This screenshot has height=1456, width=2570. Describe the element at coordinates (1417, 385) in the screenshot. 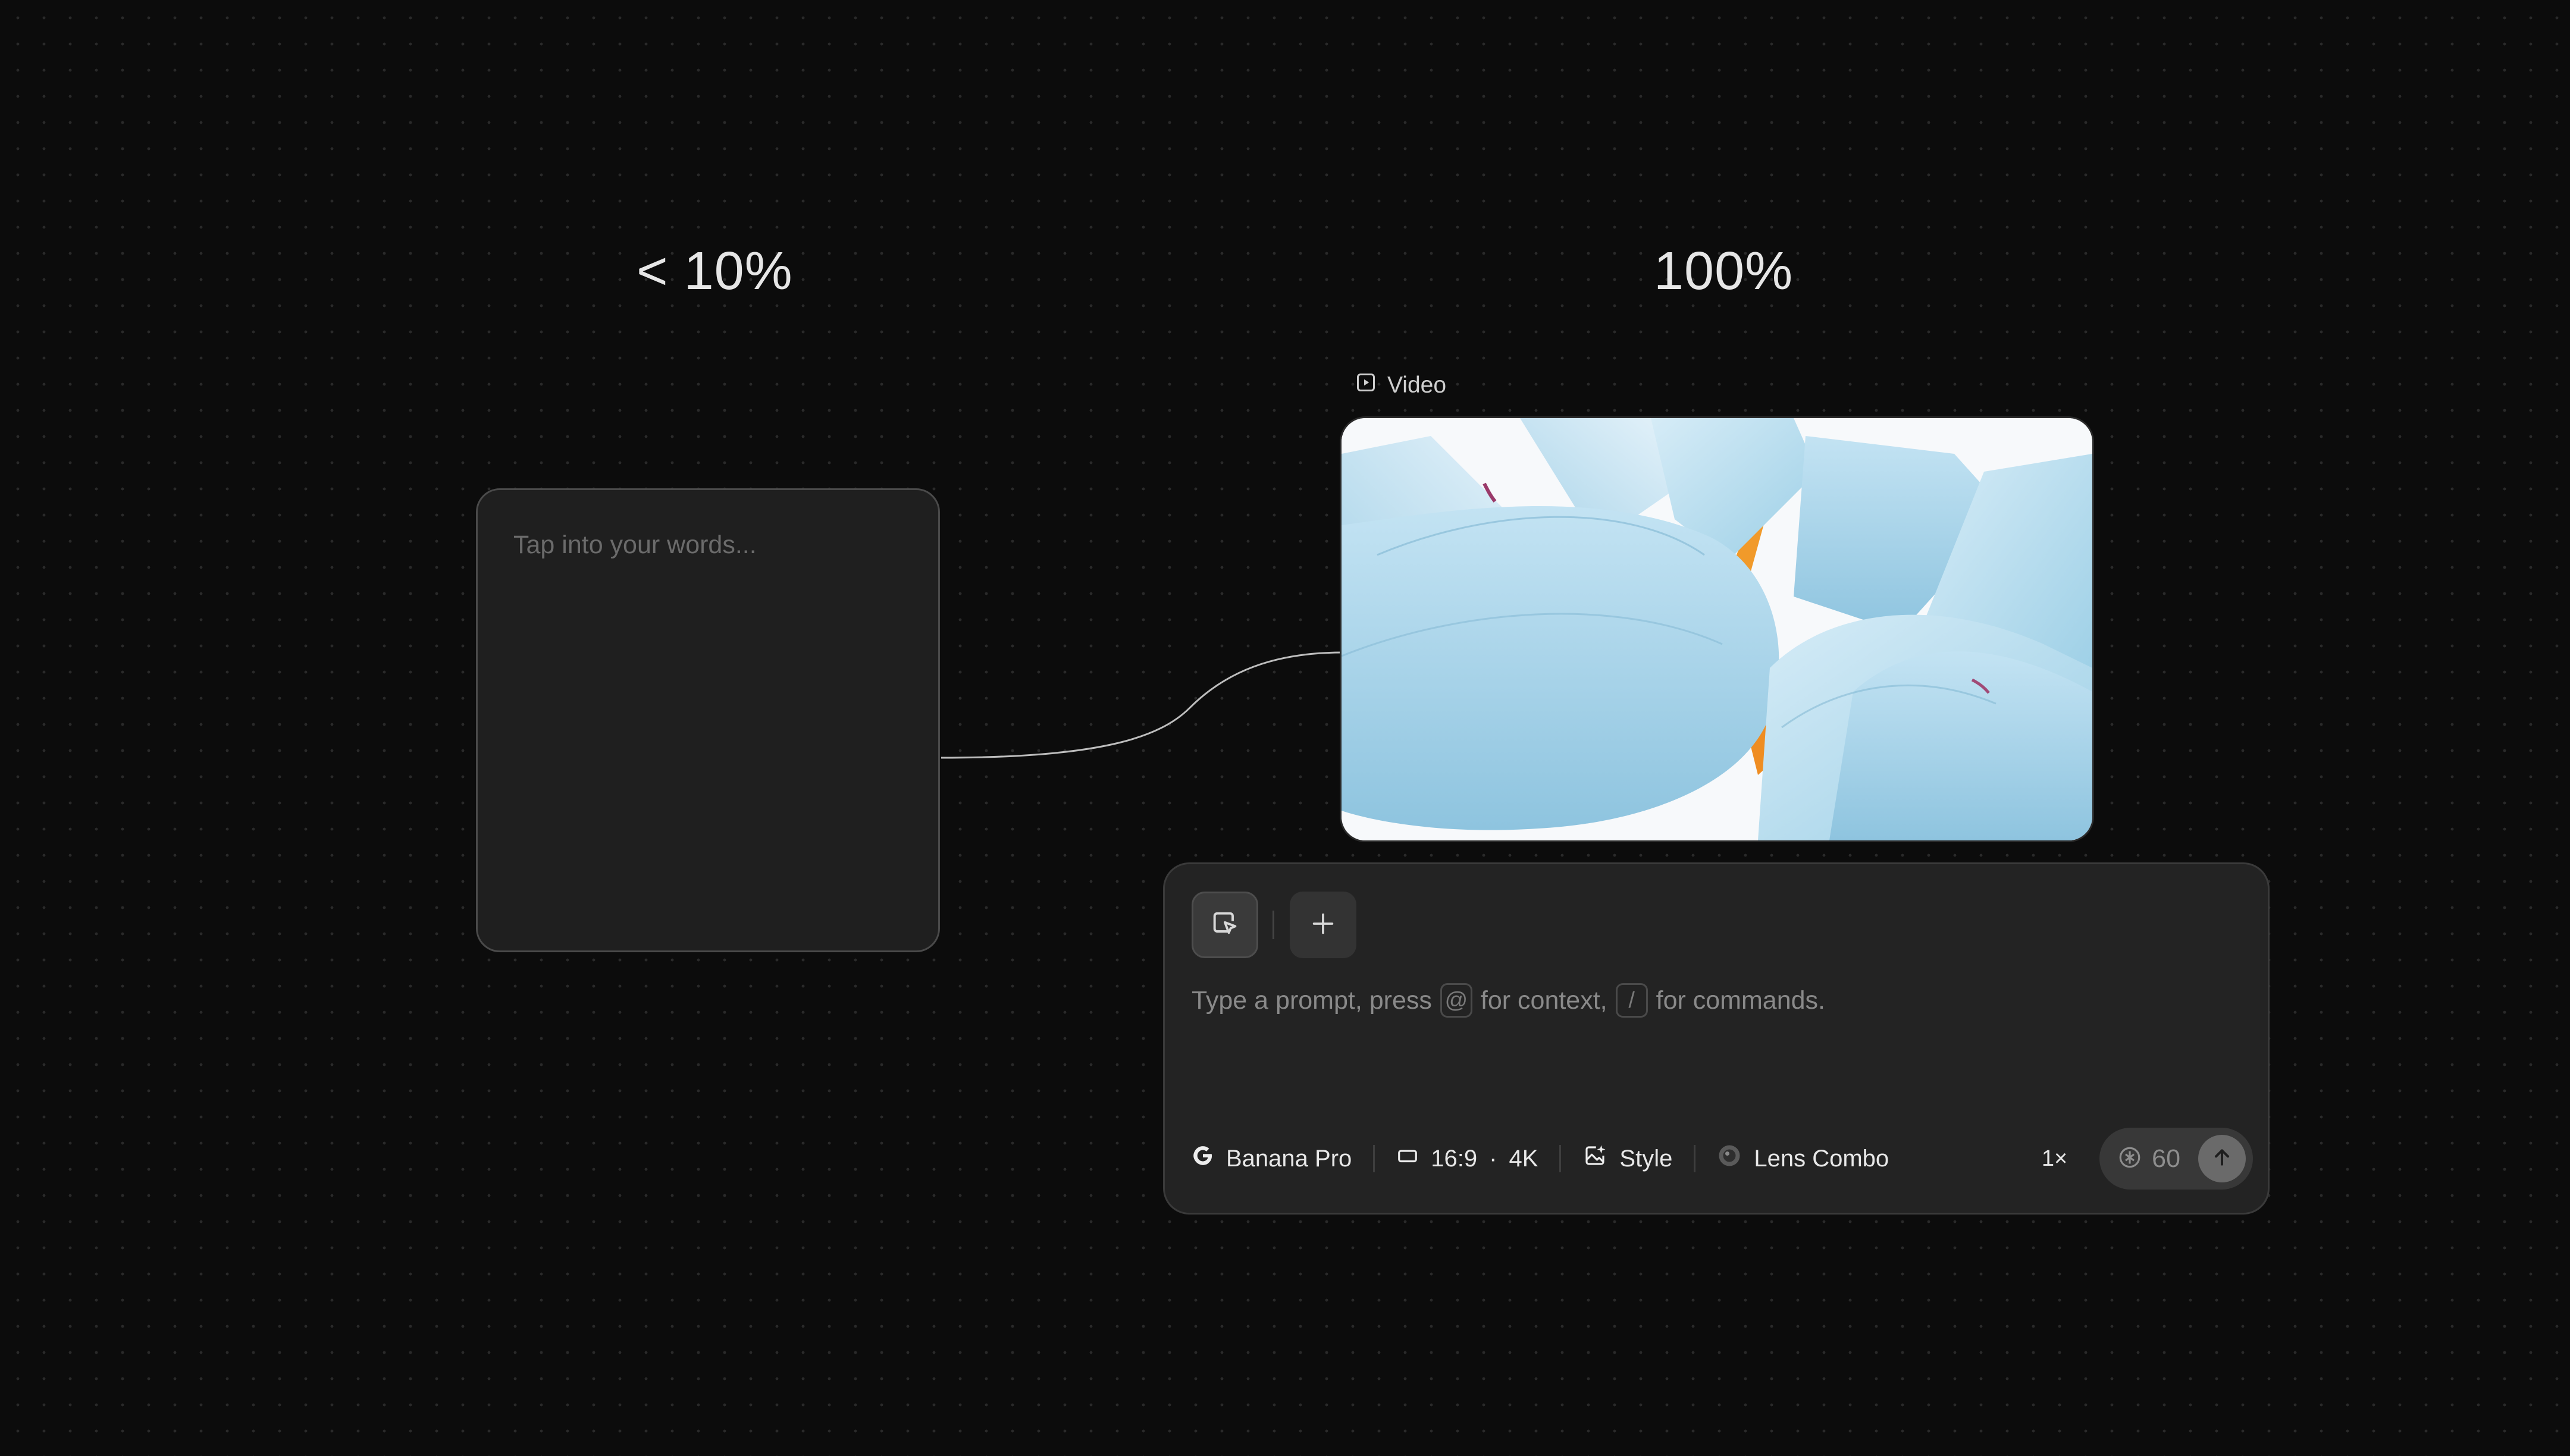

I see `video-node-label: Video` at that location.